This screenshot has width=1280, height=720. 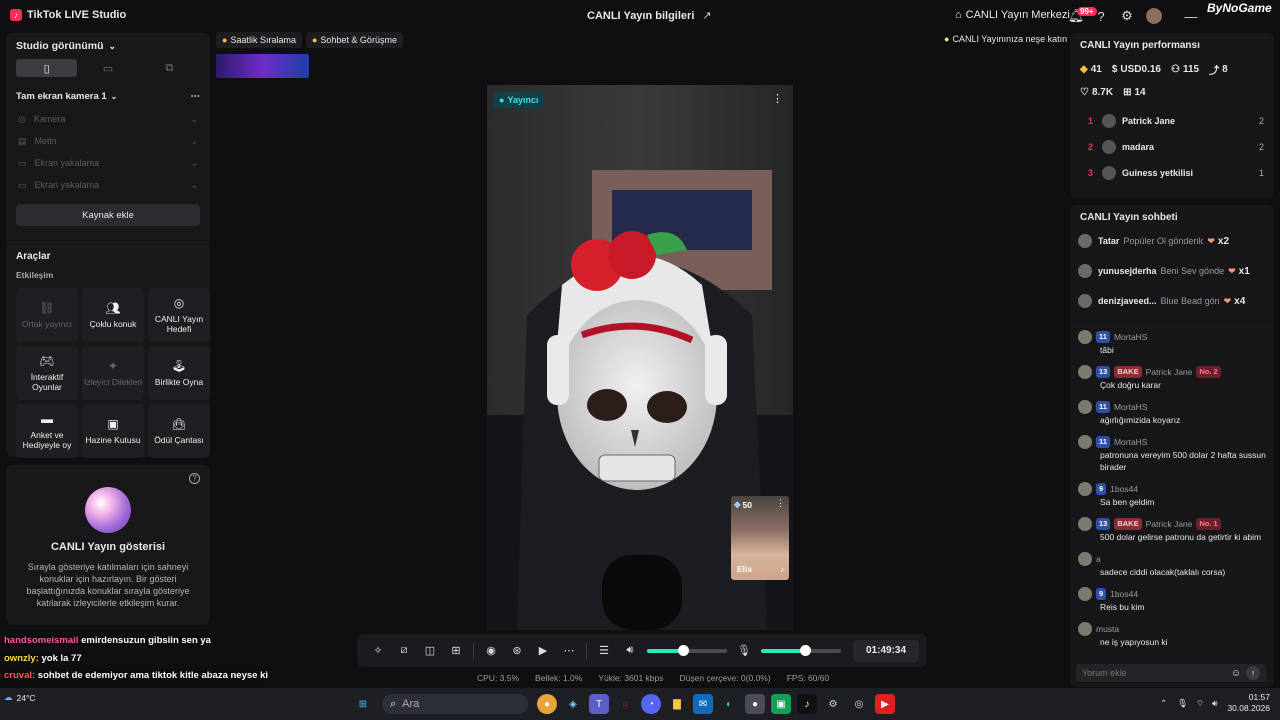 I want to click on gift-item: yunusejderha Beni Sev gönde ❤ x1, so click(x=1172, y=271).